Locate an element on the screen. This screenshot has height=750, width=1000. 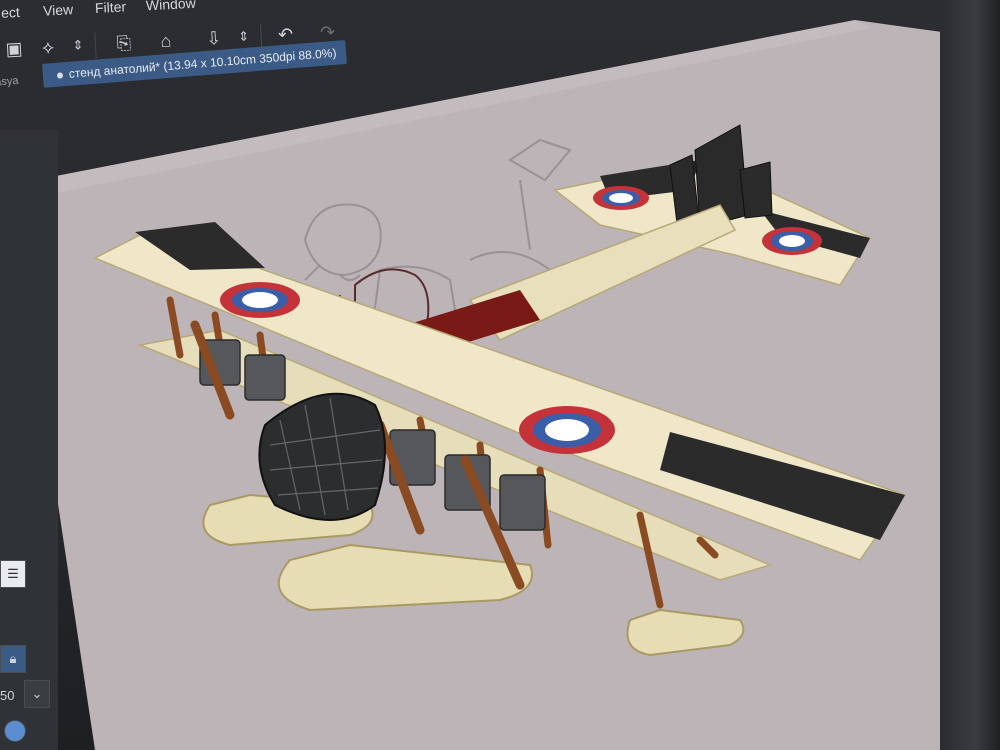
lock-icon: 🔒︎ is located at coordinates (13, 659).